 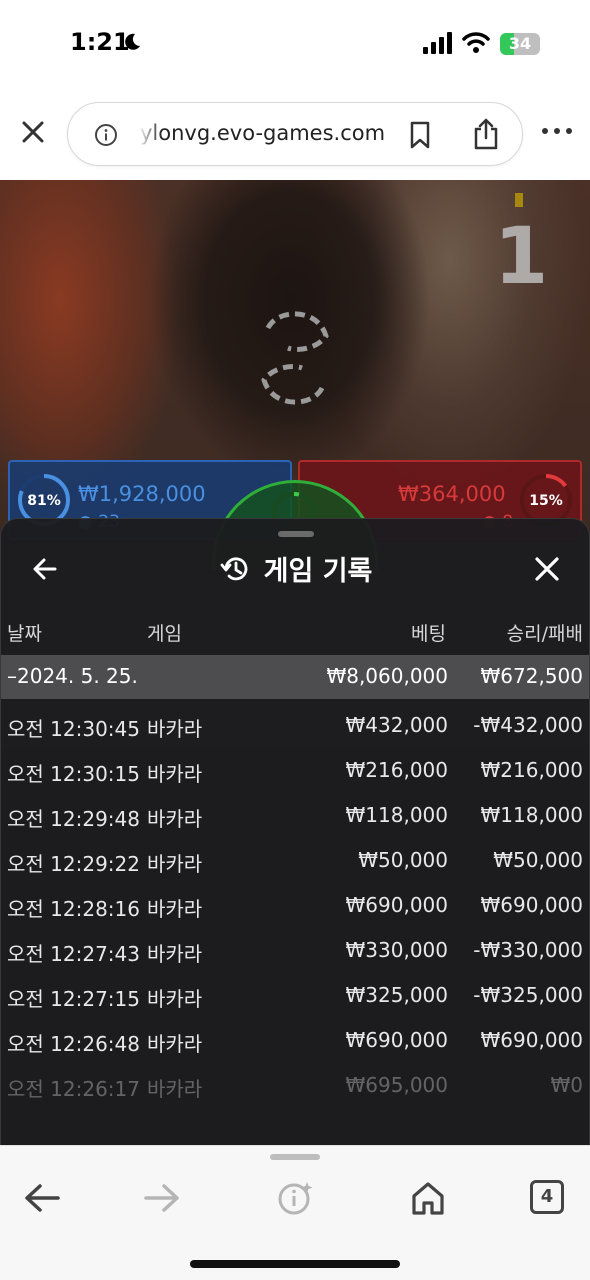 What do you see at coordinates (100, 42) in the screenshot?
I see `status-time: 1:21` at bounding box center [100, 42].